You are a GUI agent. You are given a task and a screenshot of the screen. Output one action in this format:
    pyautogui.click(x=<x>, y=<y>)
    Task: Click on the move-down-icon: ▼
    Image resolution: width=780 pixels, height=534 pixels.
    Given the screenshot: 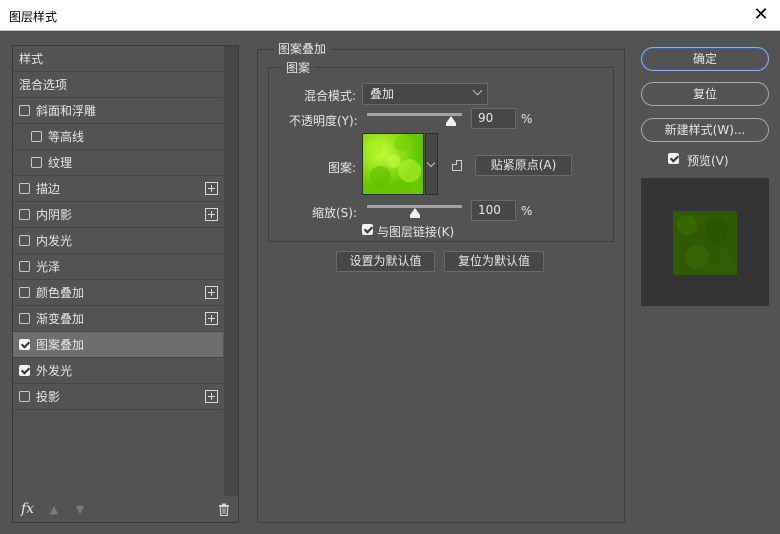 What is the action you would take?
    pyautogui.click(x=80, y=510)
    